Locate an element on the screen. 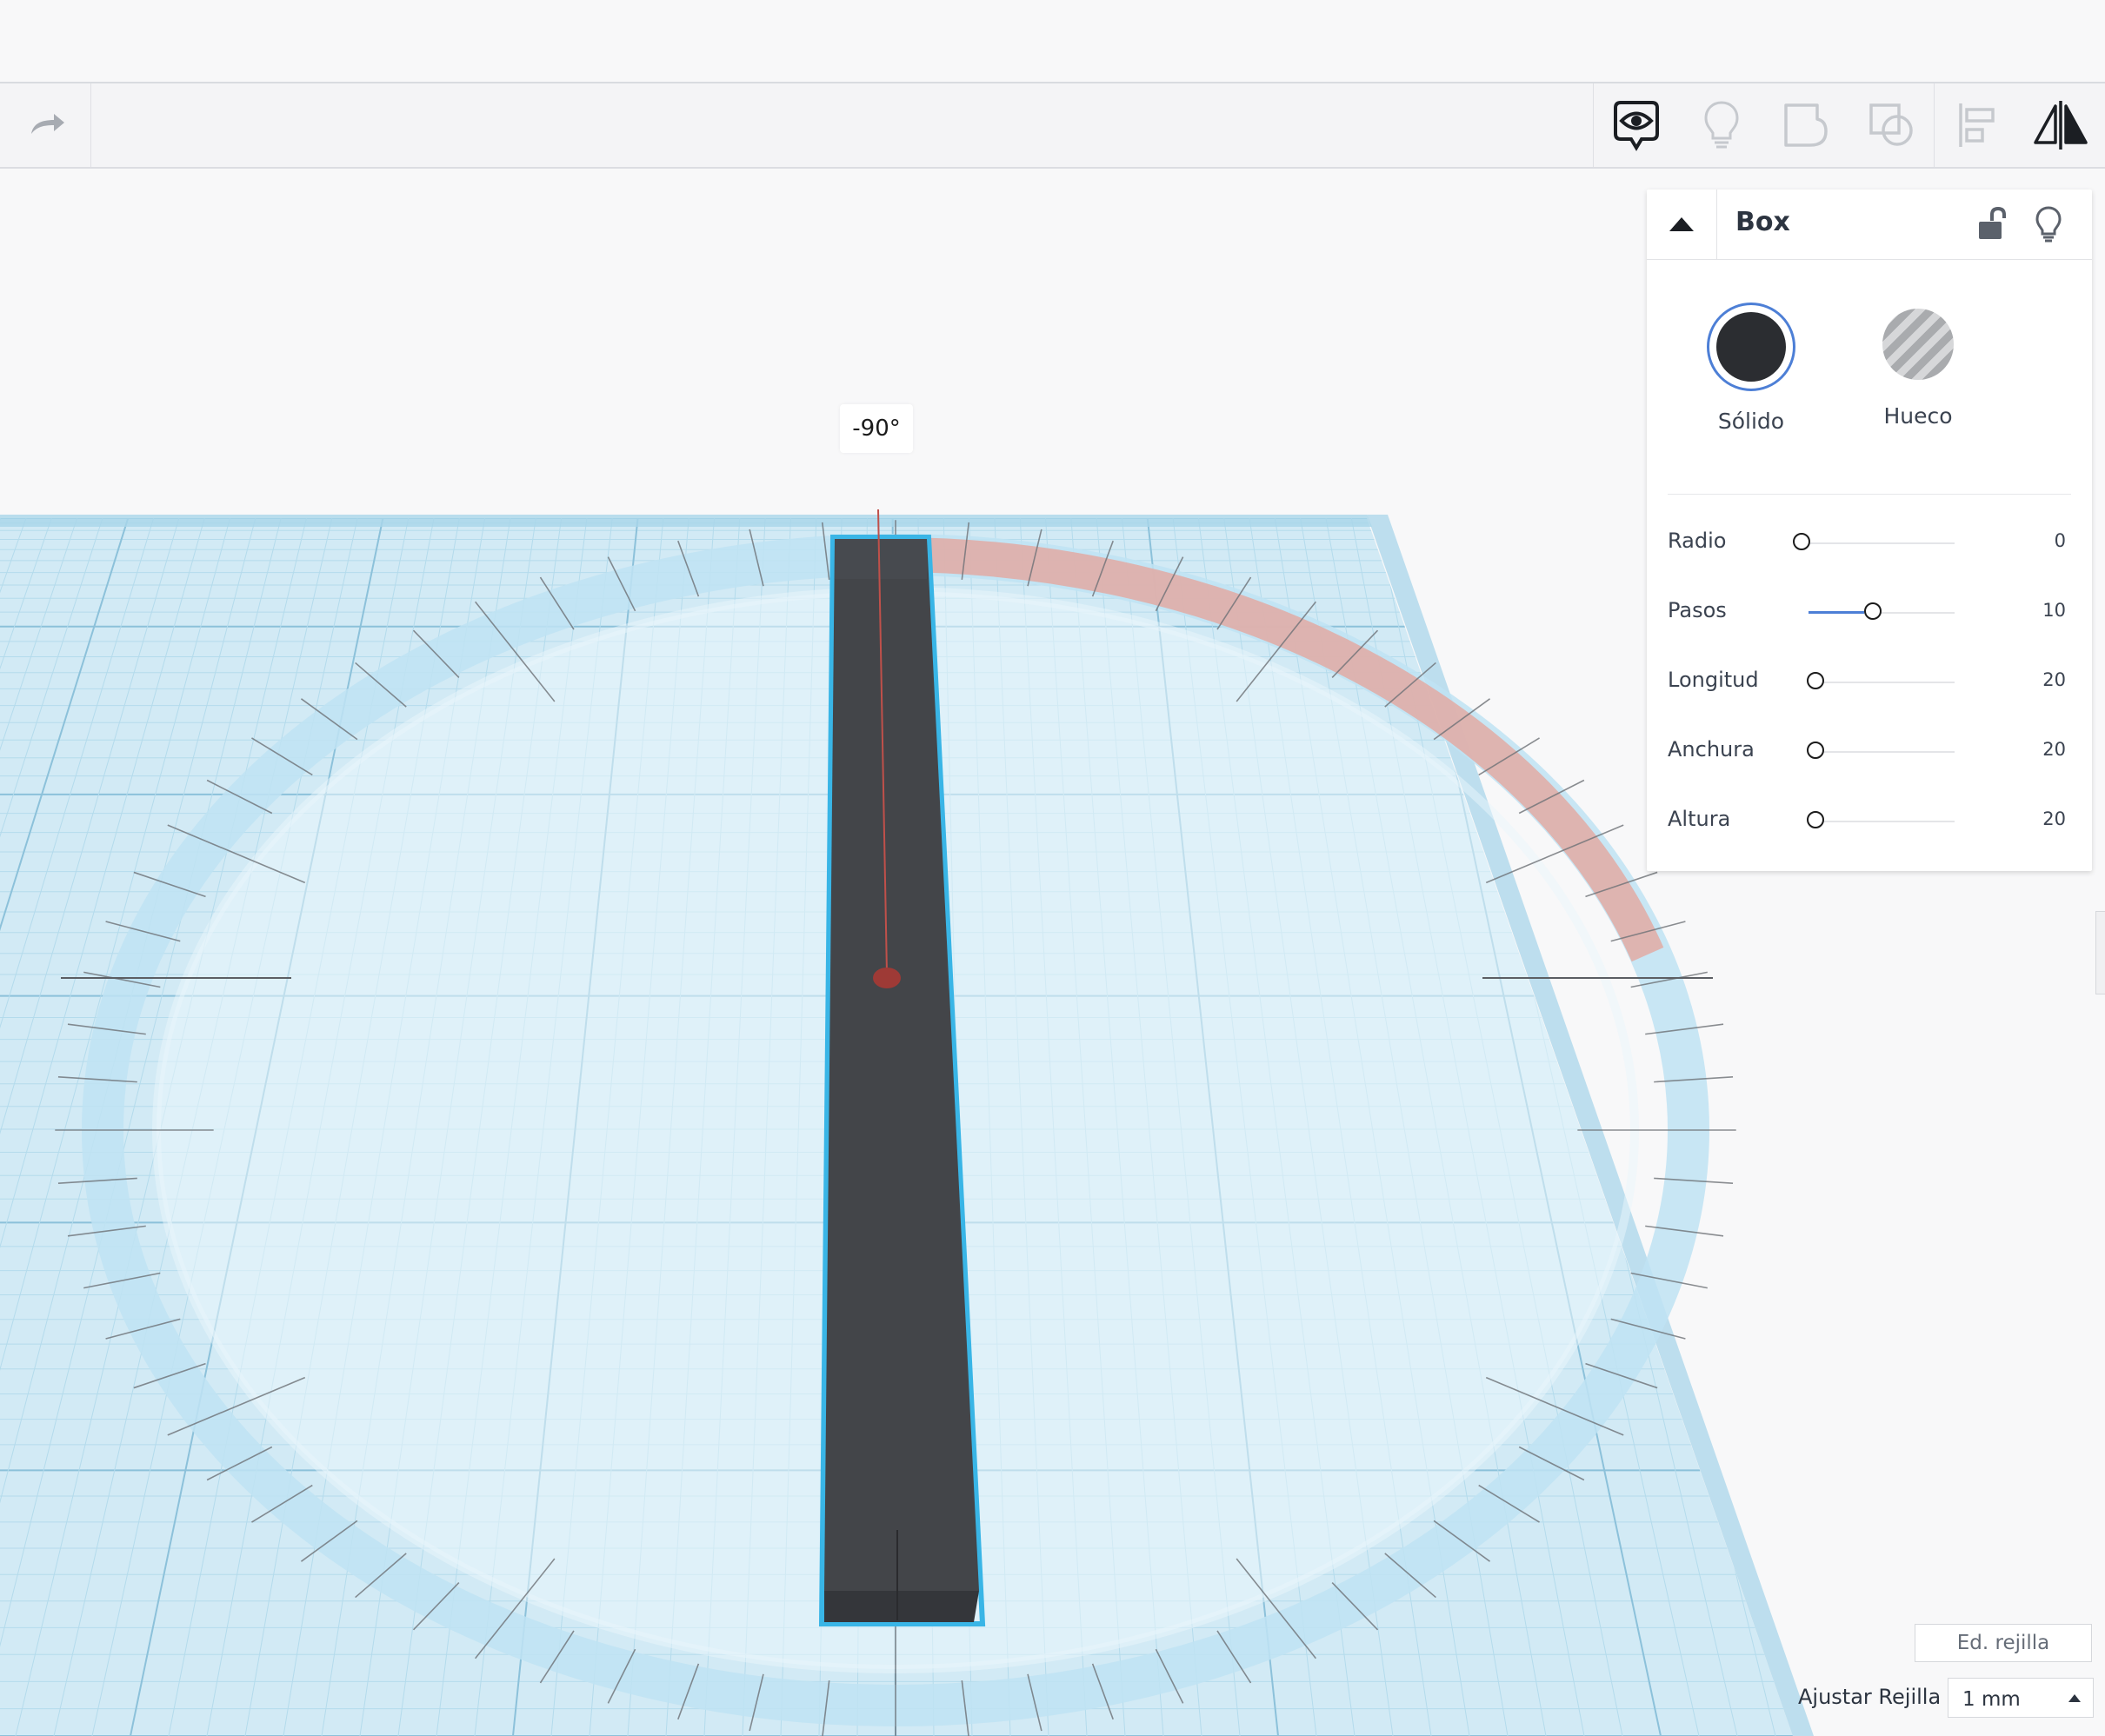  property-label: Altura is located at coordinates (1699, 819).